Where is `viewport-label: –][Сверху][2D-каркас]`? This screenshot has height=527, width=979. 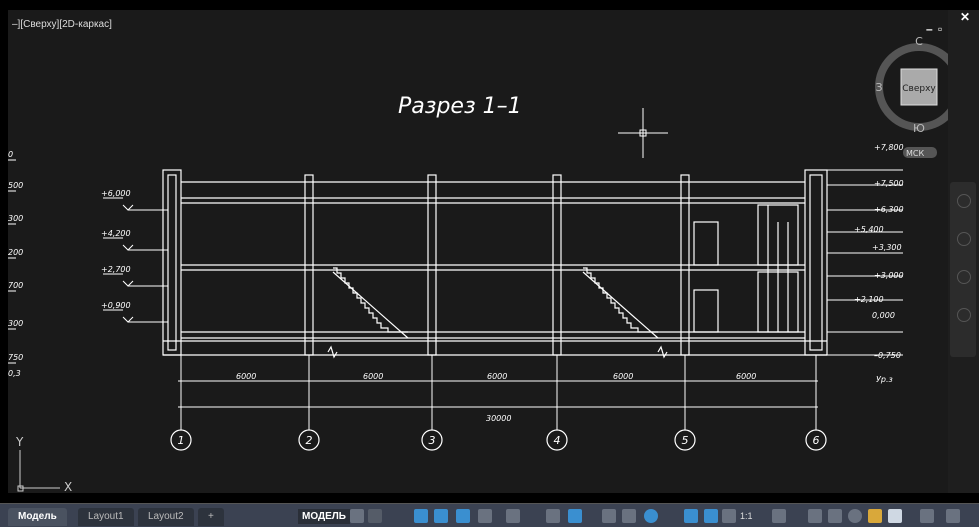
viewport-label: –][Сверху][2D-каркас] is located at coordinates (62, 24).